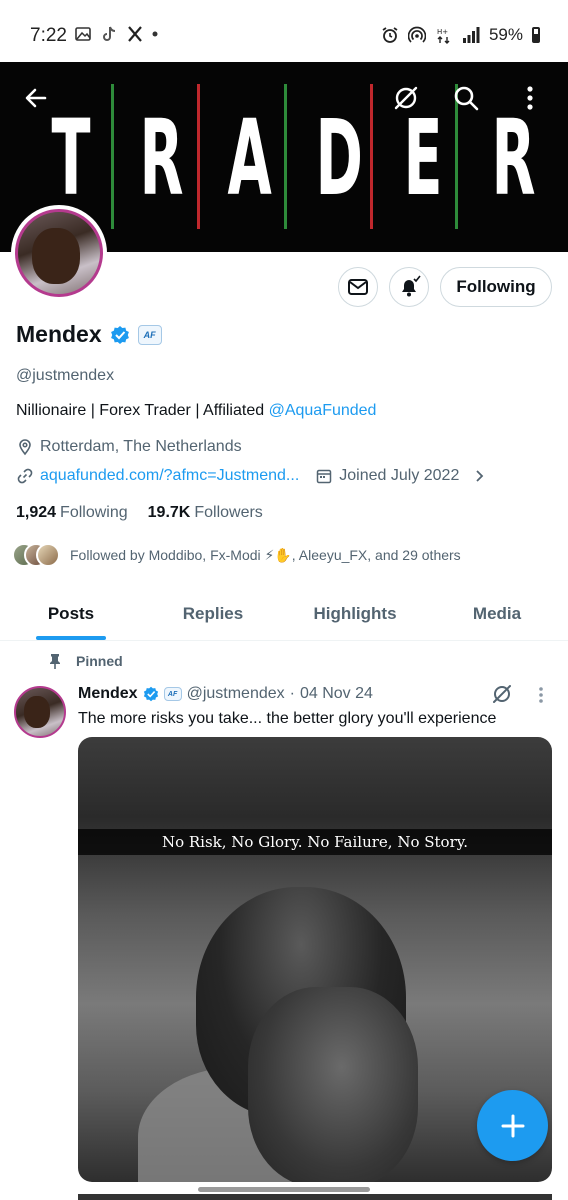  What do you see at coordinates (141, 446) in the screenshot?
I see `location-text: Rotterdam, The Netherlands` at bounding box center [141, 446].